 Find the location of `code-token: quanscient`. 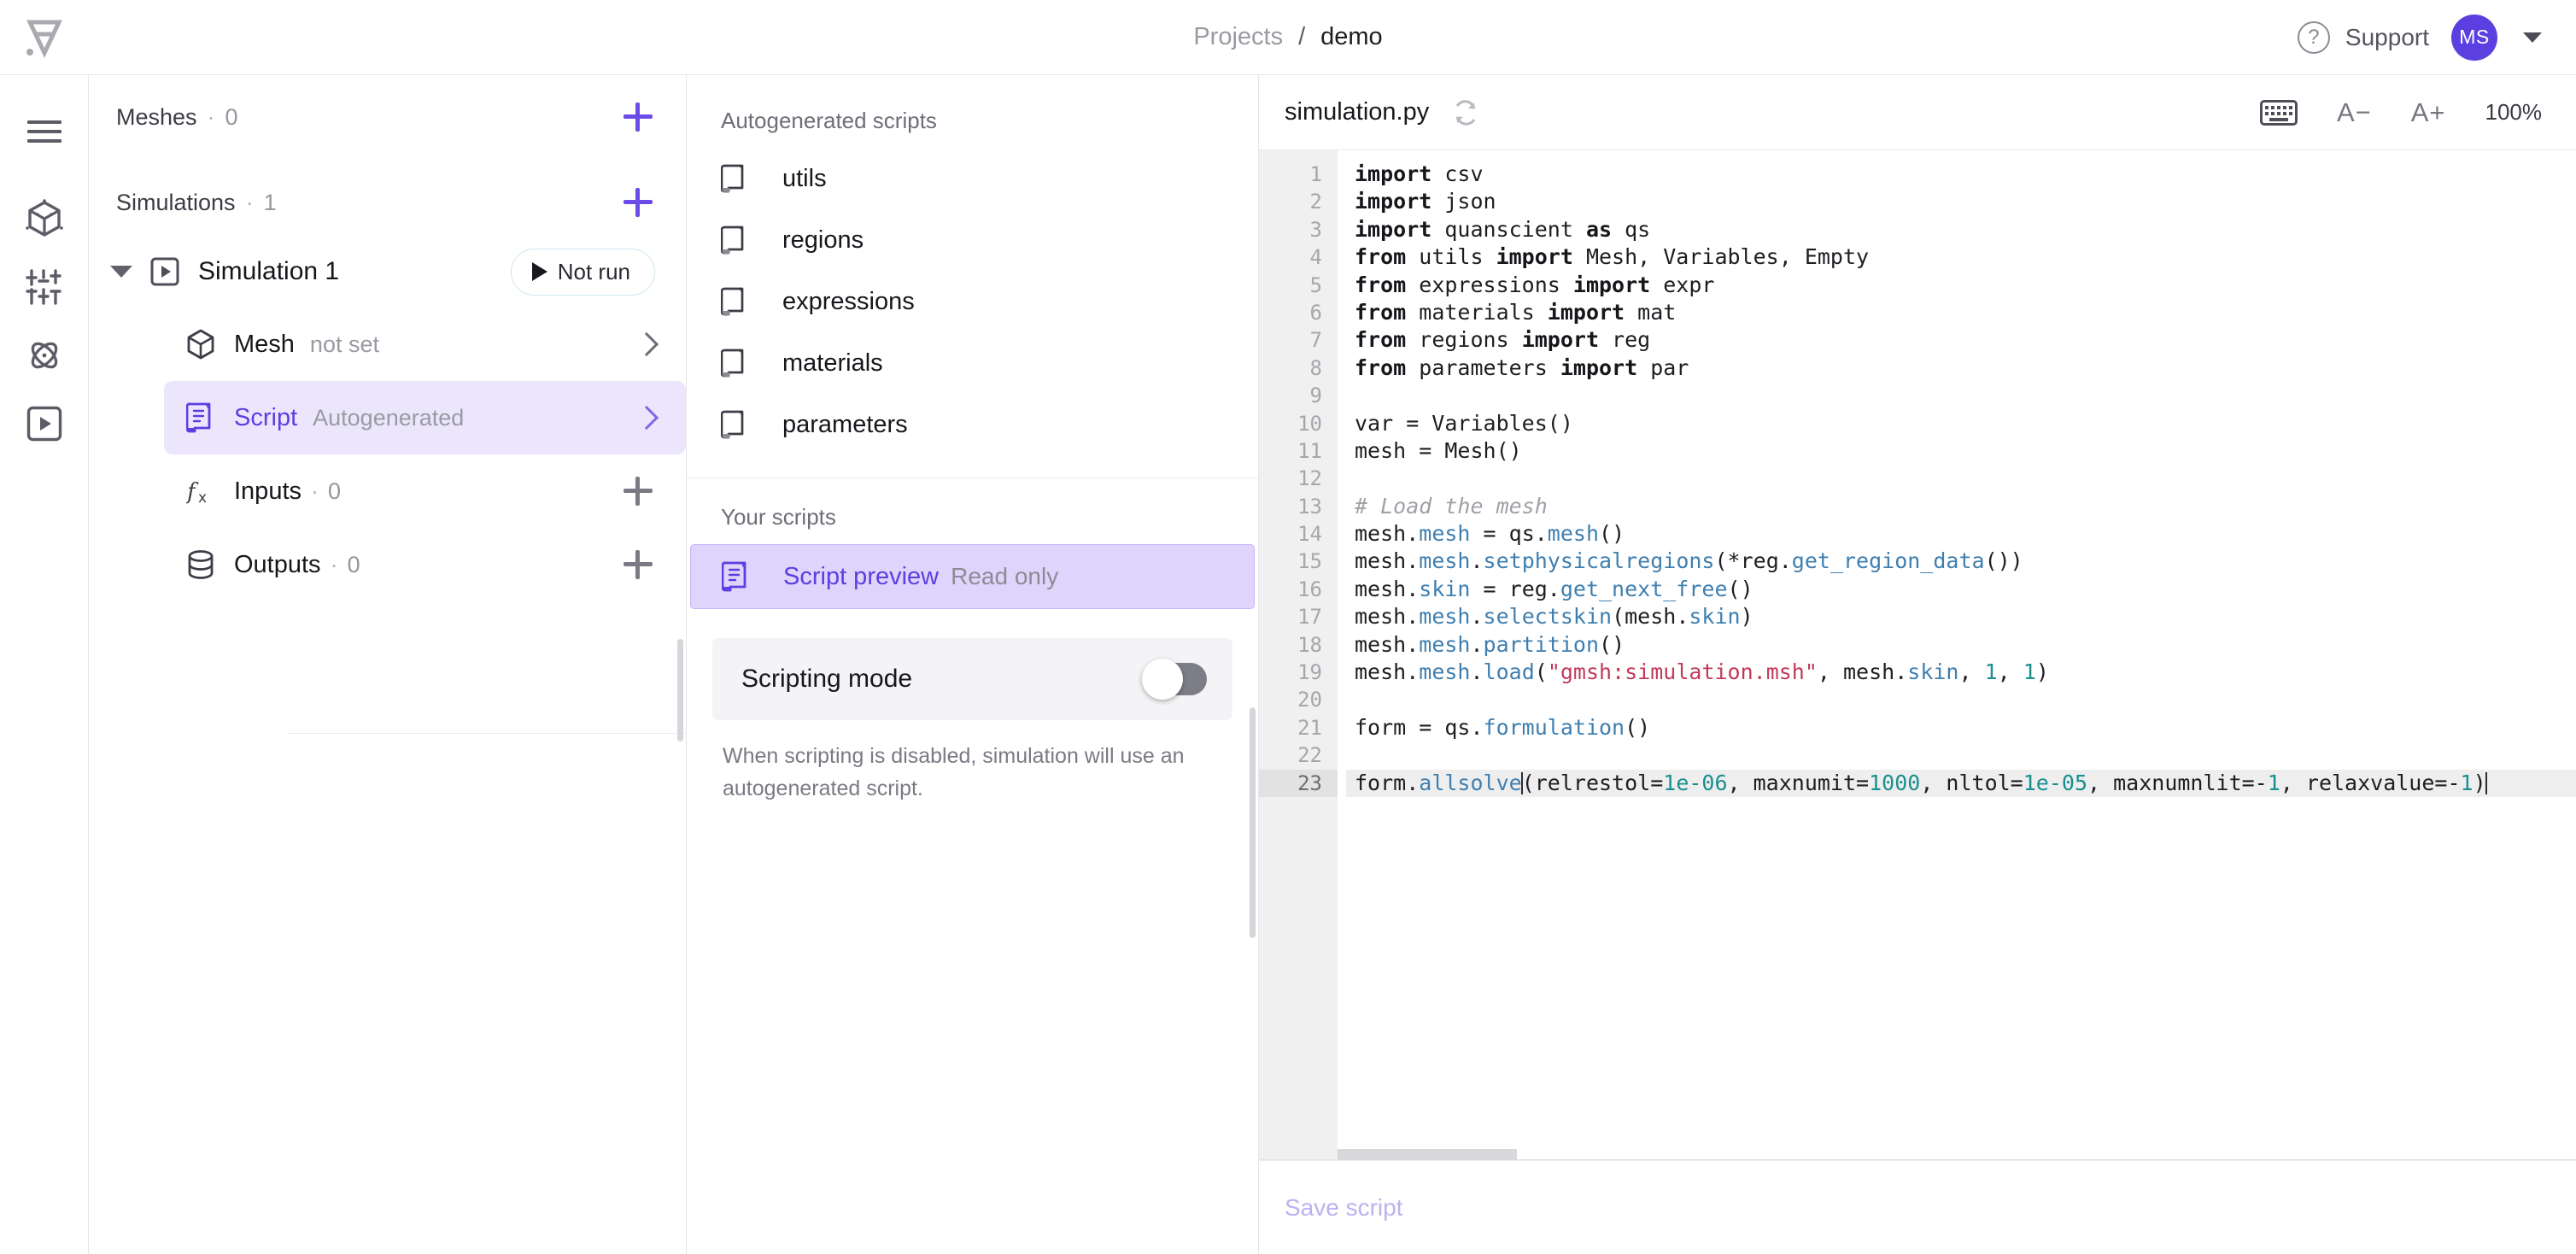

code-token: quanscient is located at coordinates (1508, 229).